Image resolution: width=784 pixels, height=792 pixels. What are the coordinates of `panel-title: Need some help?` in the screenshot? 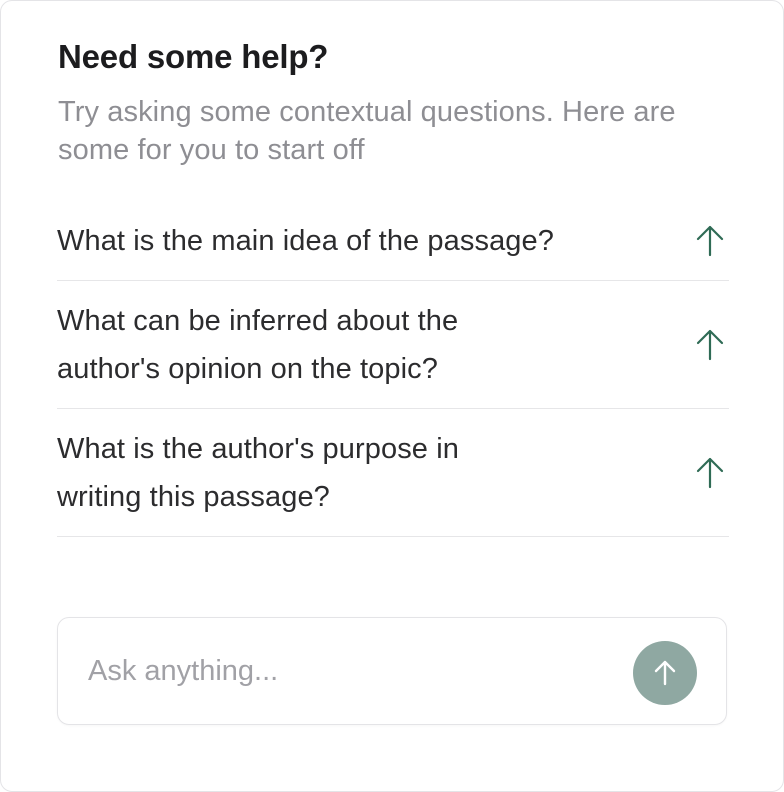 It's located at (193, 56).